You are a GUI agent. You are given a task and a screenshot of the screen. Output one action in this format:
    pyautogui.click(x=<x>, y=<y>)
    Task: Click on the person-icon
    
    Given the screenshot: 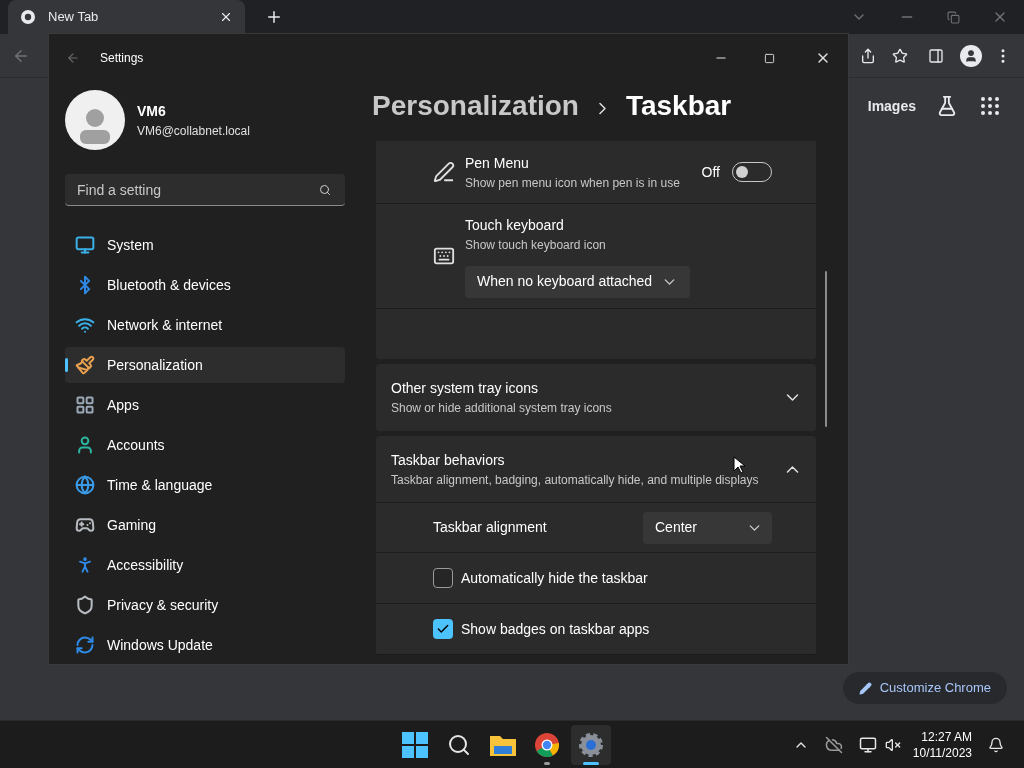 What is the action you would take?
    pyautogui.click(x=85, y=445)
    